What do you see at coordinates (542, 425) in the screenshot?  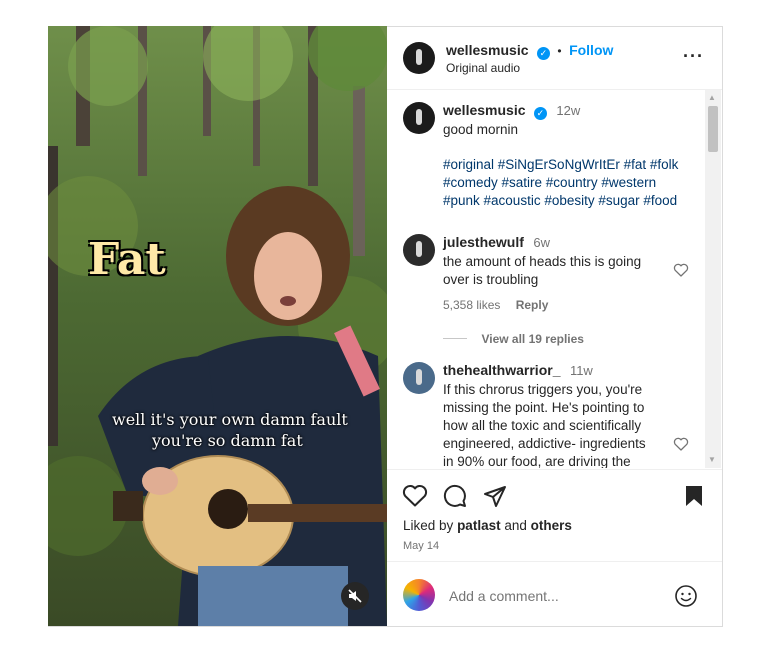 I see `comment-text-line3: how all the toxic and scientifically` at bounding box center [542, 425].